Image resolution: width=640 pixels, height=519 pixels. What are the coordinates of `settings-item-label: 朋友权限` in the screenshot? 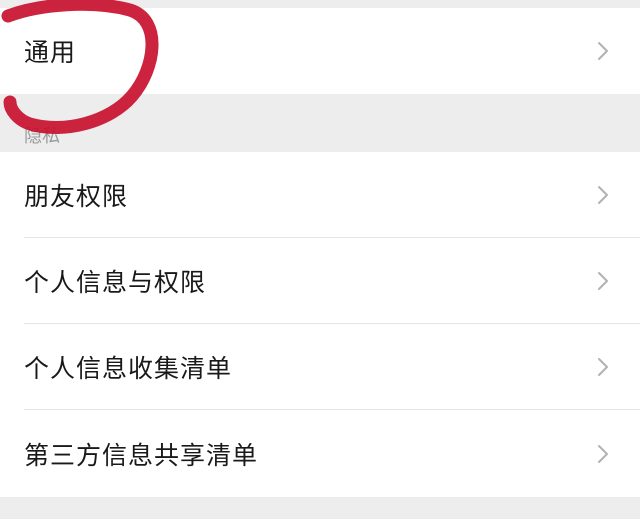 It's located at (76, 196).